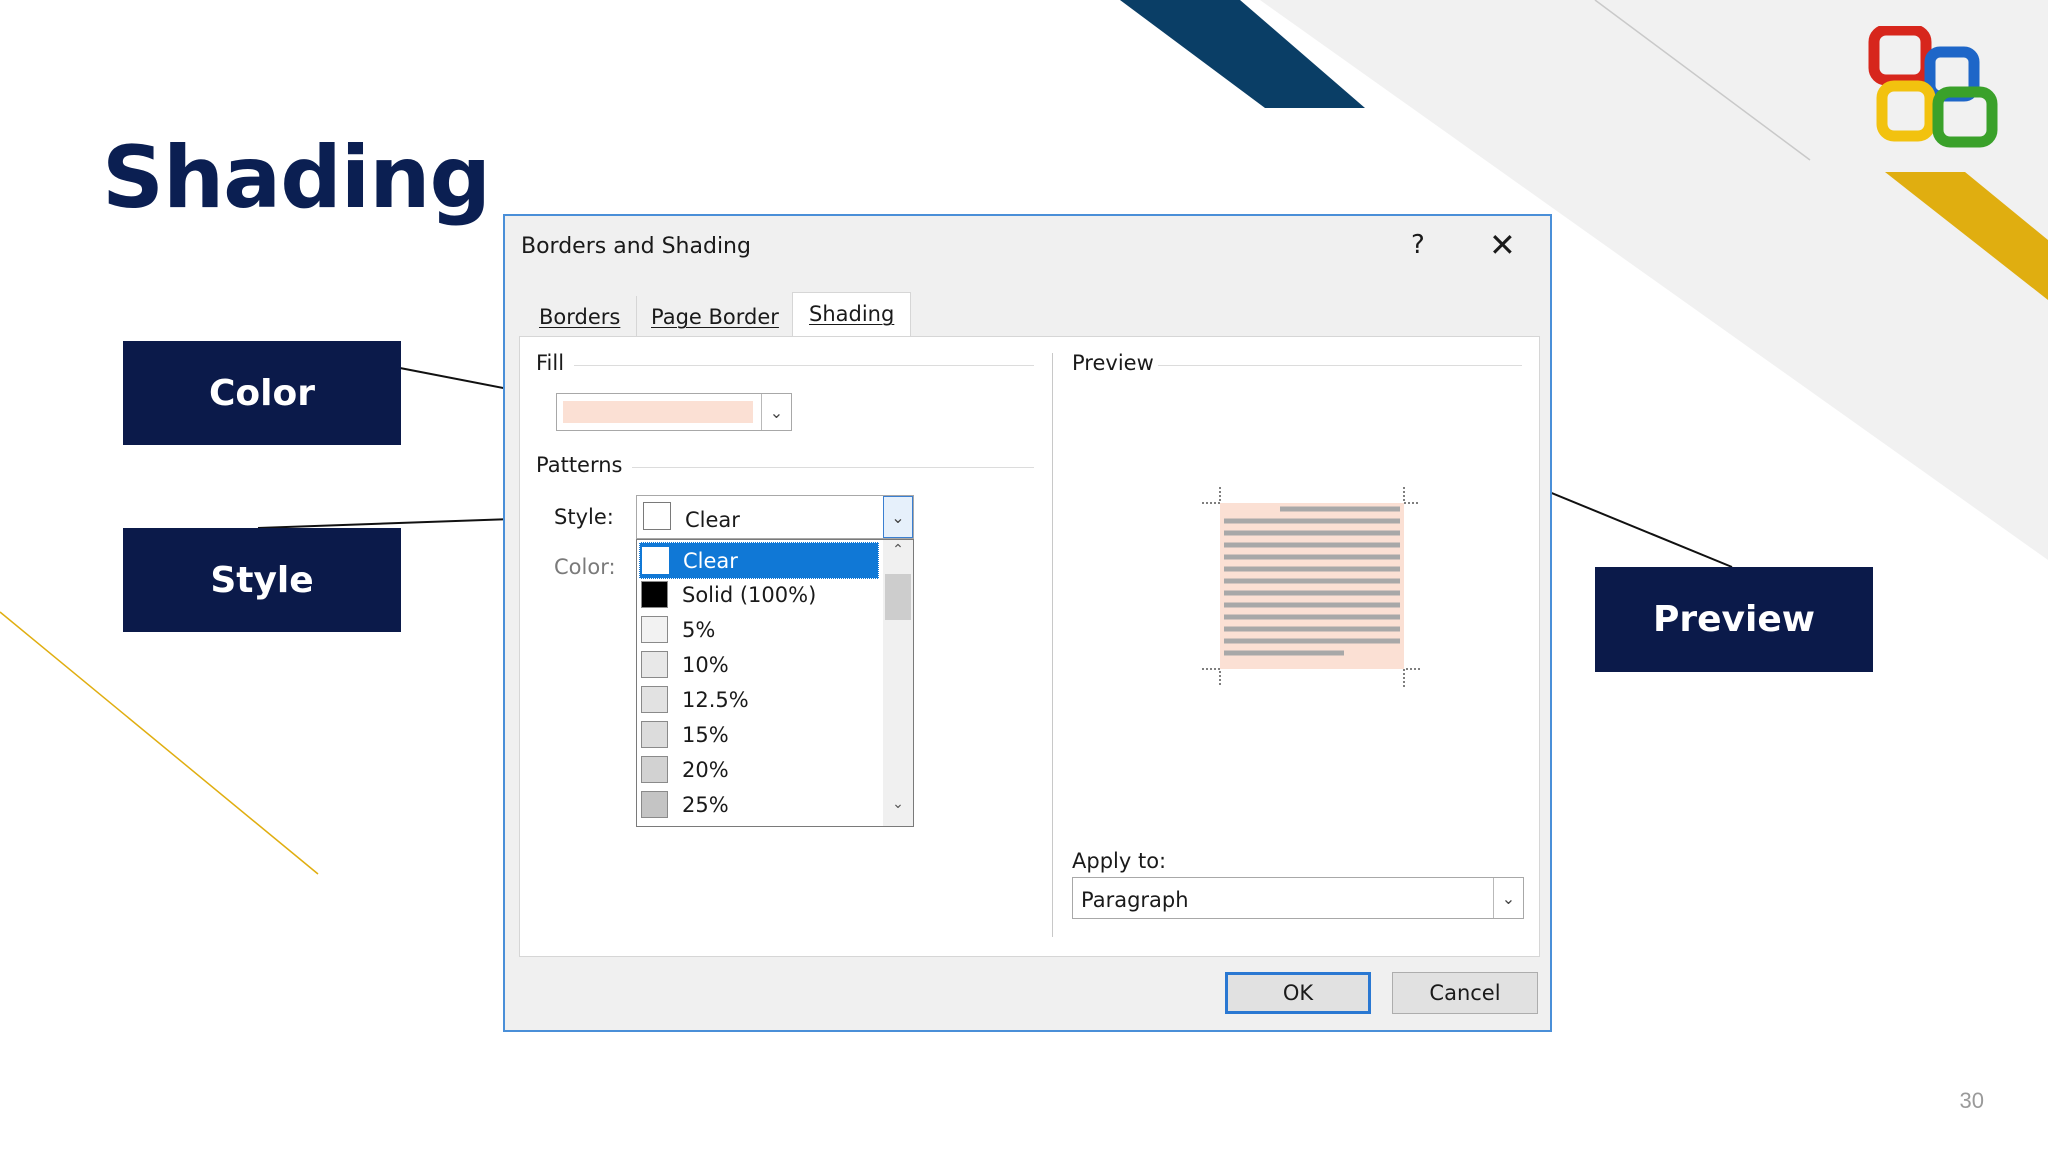  Describe the element at coordinates (898, 597) in the screenshot. I see `scroll-thumb` at that location.